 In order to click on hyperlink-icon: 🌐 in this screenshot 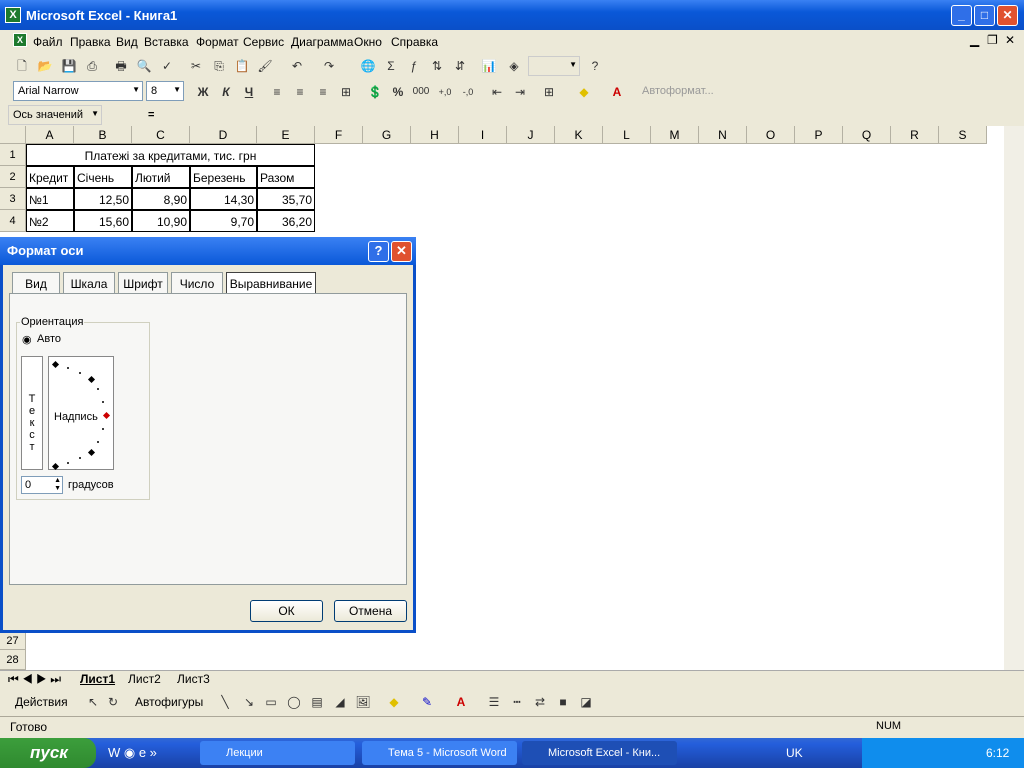, I will do `click(368, 66)`.